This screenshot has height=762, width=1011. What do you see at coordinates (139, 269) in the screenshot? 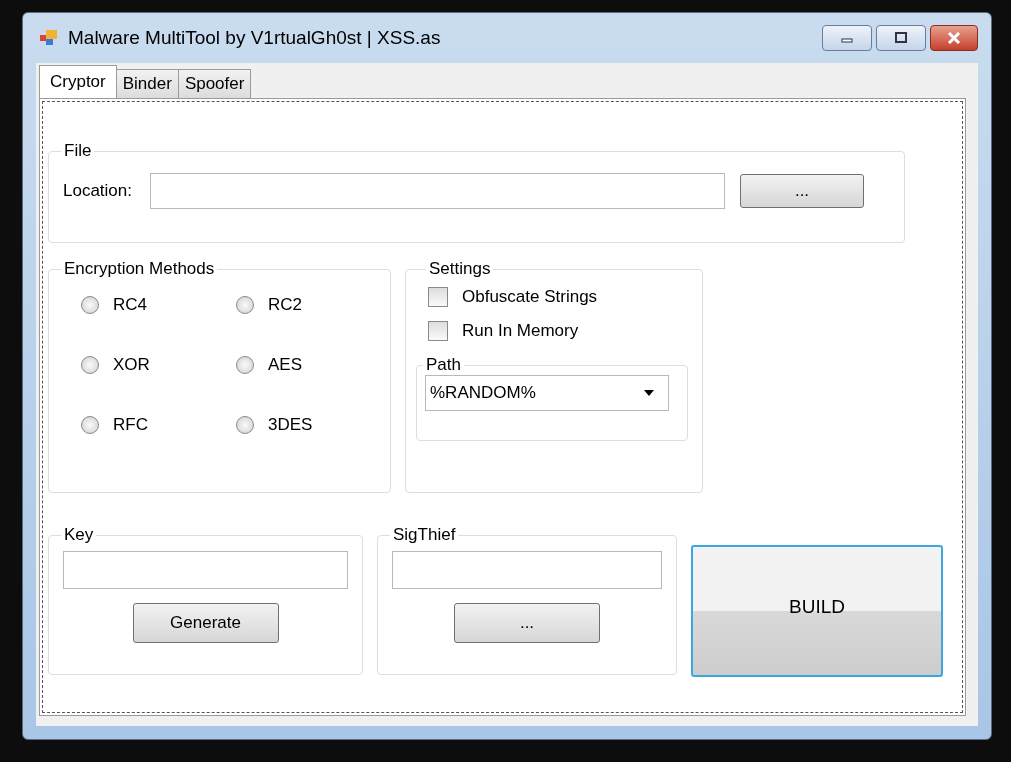
I see `group-title: Encryption Methods` at bounding box center [139, 269].